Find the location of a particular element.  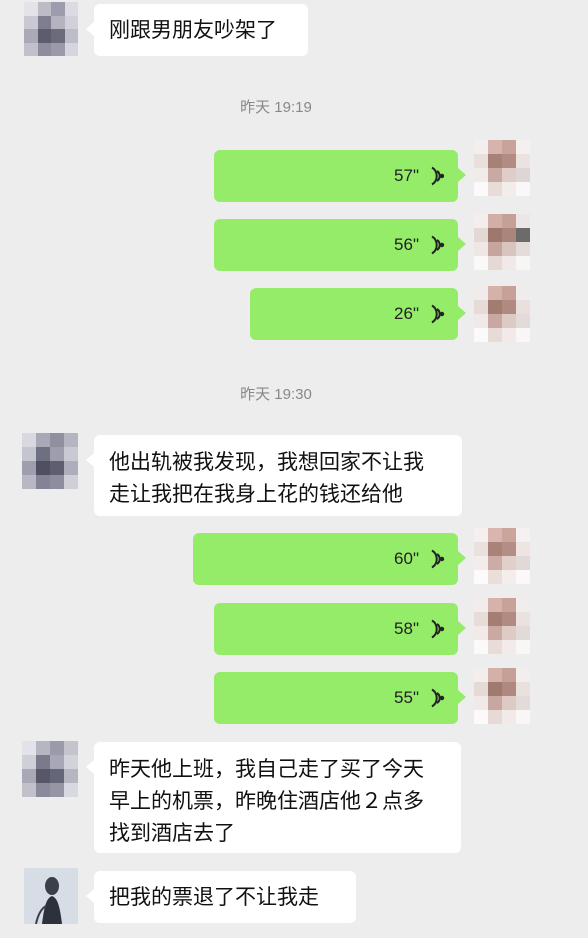

voice-message: 60" is located at coordinates (329, 559).